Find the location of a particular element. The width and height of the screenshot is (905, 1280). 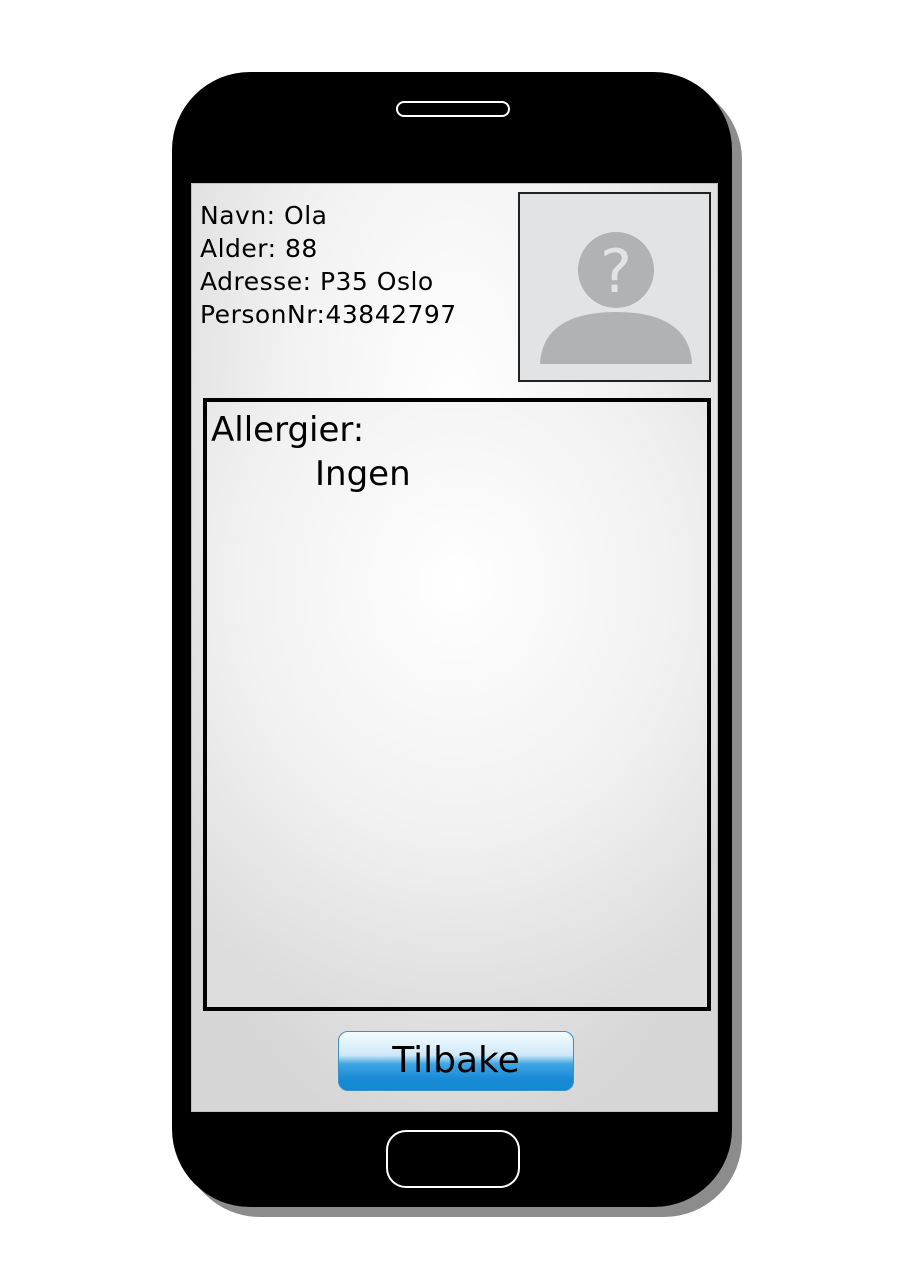

back-button: Tilbake is located at coordinates (456, 1061).